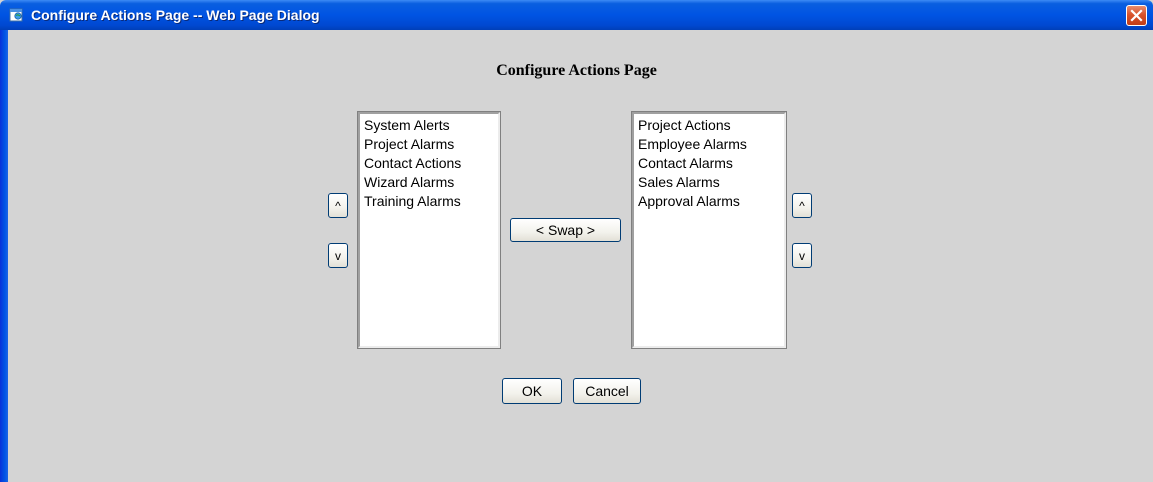 This screenshot has height=482, width=1153. What do you see at coordinates (709, 125) in the screenshot?
I see `list-item: Project Actions` at bounding box center [709, 125].